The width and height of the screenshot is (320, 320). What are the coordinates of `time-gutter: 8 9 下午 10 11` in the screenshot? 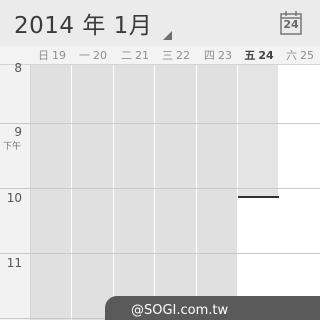 It's located at (15, 190).